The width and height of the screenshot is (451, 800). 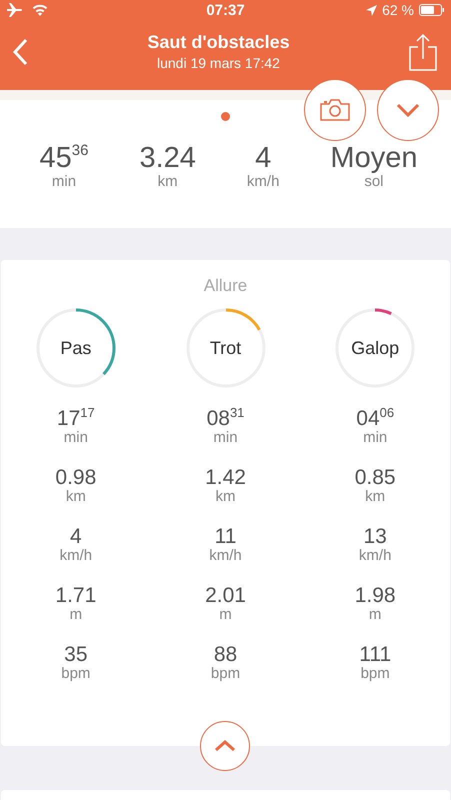 I want to click on gait-name: Pas, so click(x=76, y=348).